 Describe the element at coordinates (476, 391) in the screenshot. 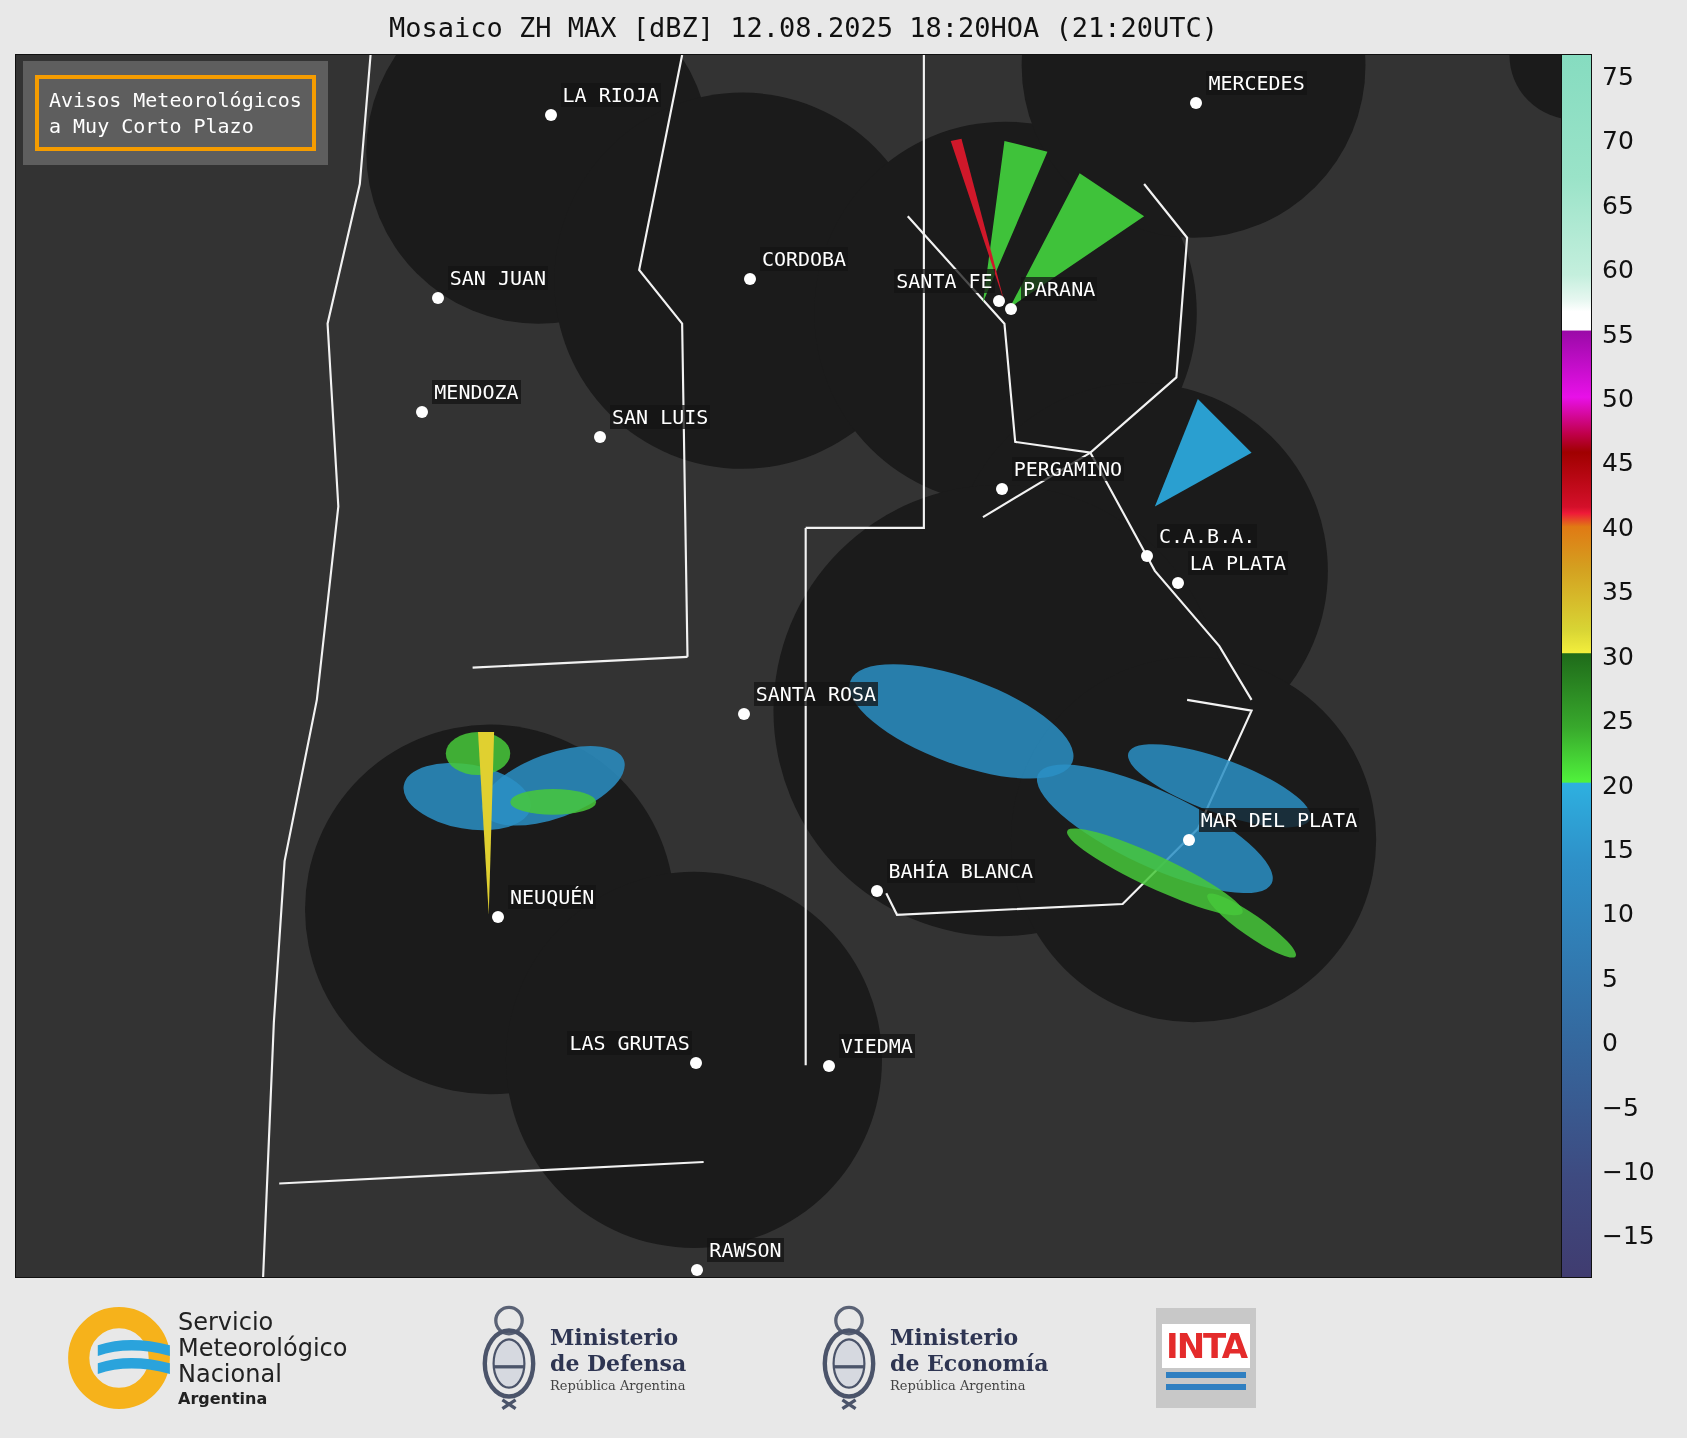

I see `city-label: MENDOZA` at that location.